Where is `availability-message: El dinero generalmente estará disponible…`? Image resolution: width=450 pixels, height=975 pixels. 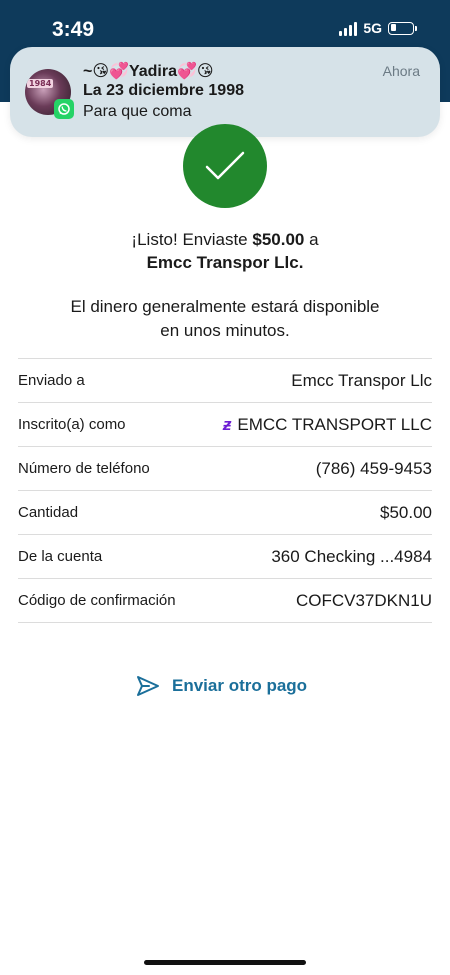 availability-message: El dinero generalmente estará disponible… is located at coordinates (225, 319).